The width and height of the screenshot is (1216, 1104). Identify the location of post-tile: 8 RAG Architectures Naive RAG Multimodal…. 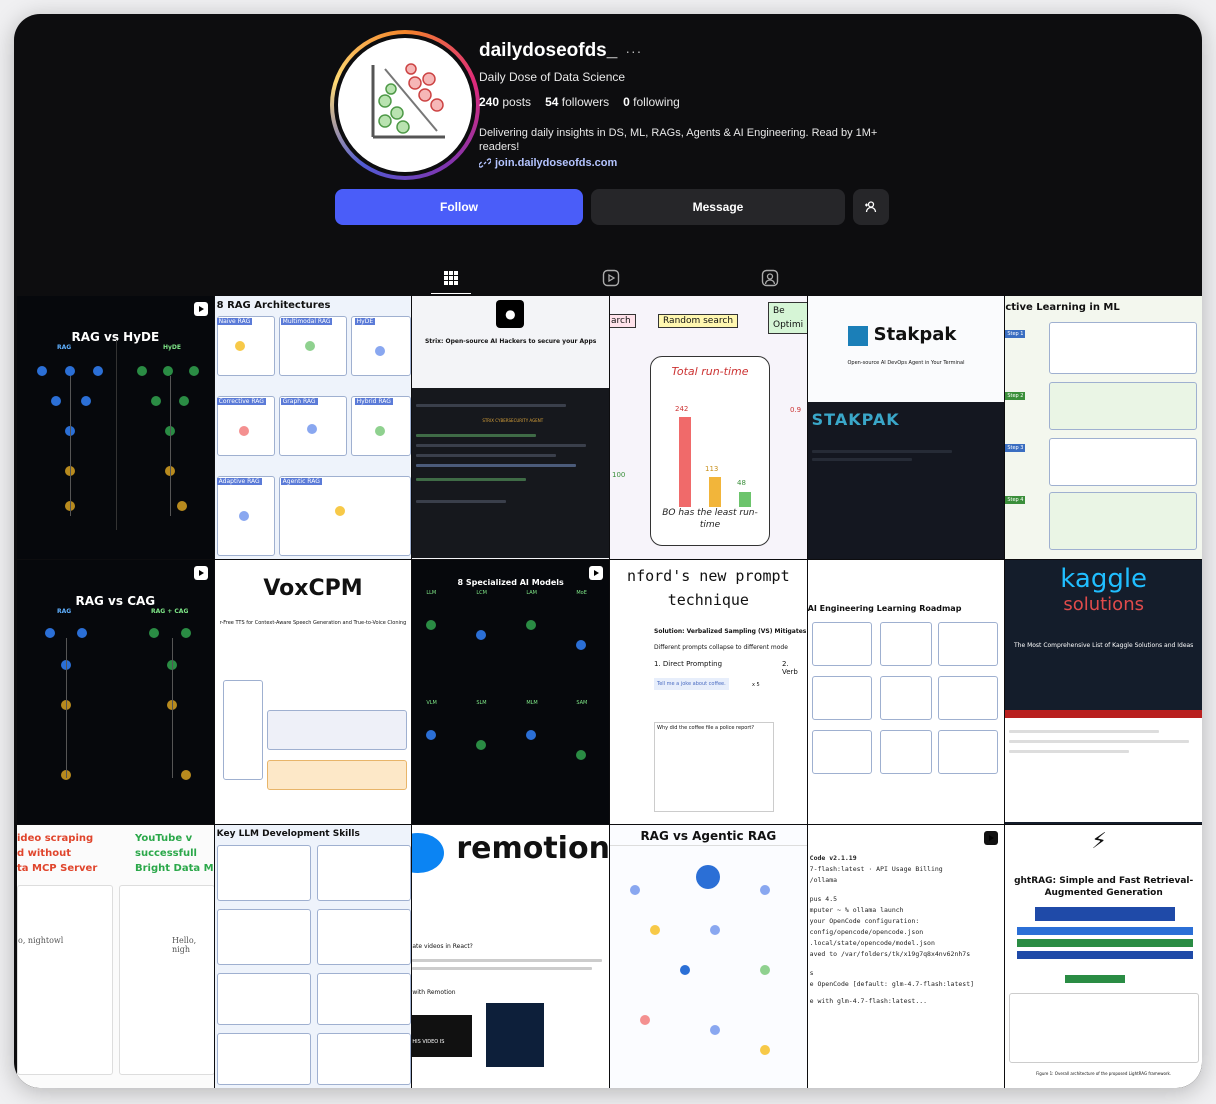
(313, 428).